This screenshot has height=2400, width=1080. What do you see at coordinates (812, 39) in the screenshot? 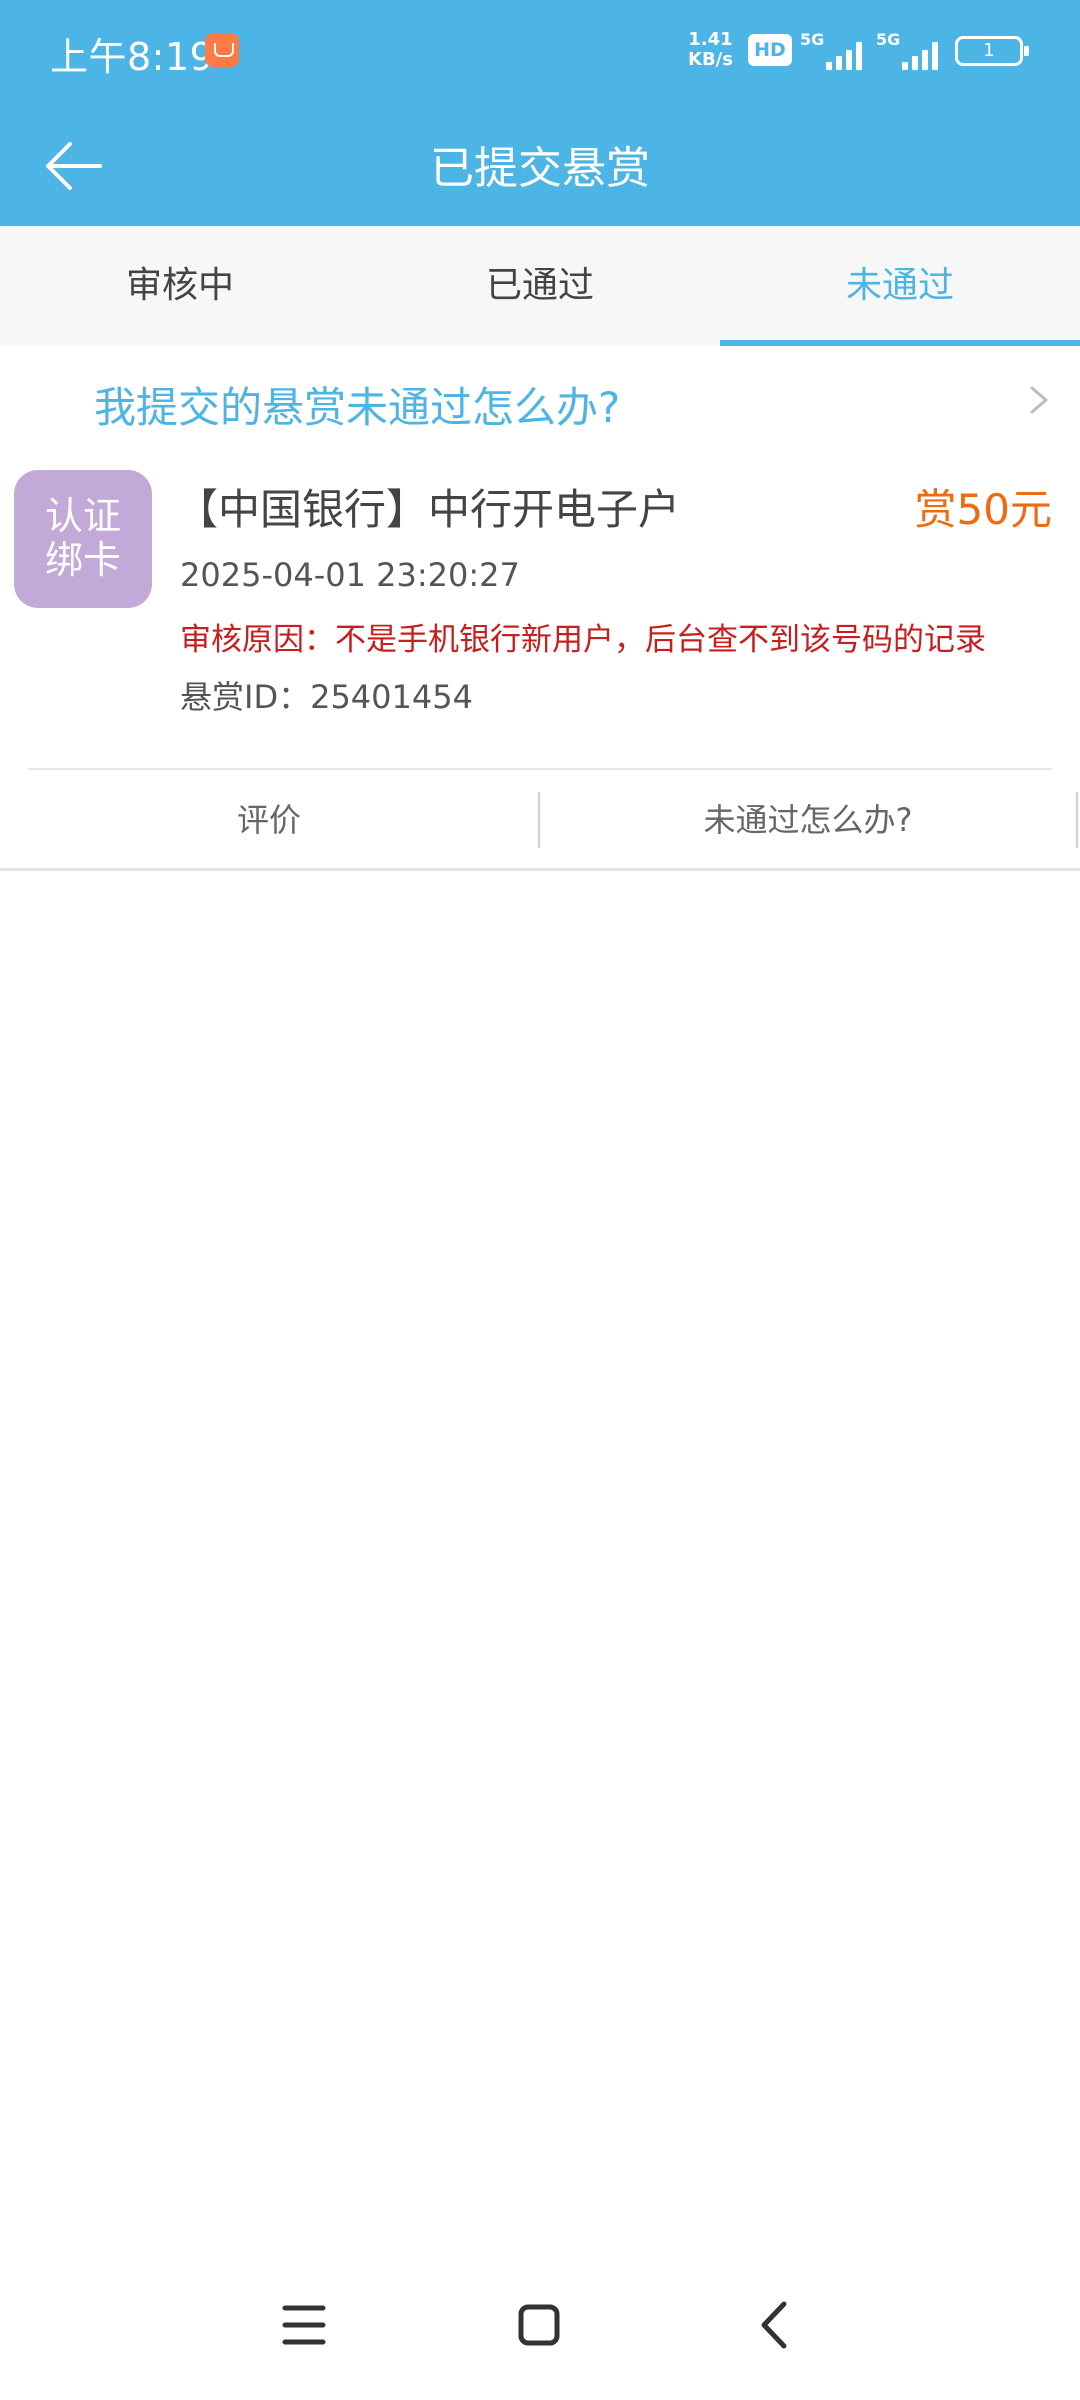
I see `signal-label: 5G` at bounding box center [812, 39].